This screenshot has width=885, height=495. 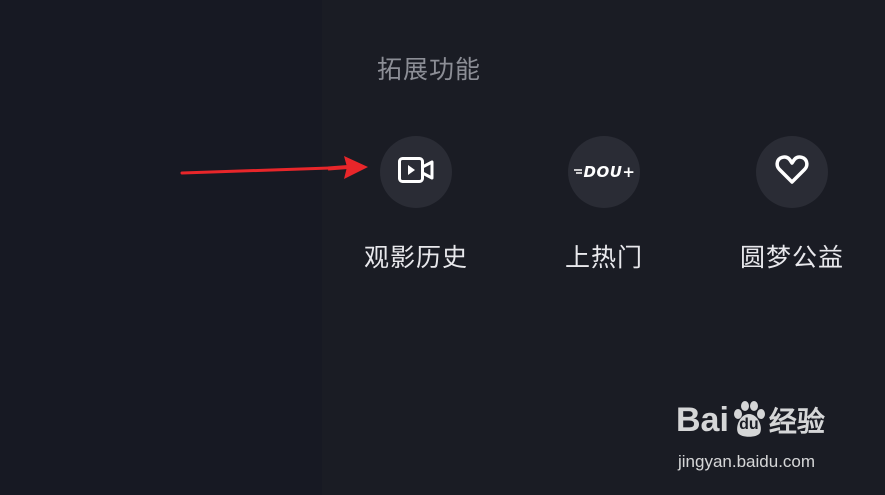 What do you see at coordinates (415, 257) in the screenshot?
I see `feature-label: 观影历史` at bounding box center [415, 257].